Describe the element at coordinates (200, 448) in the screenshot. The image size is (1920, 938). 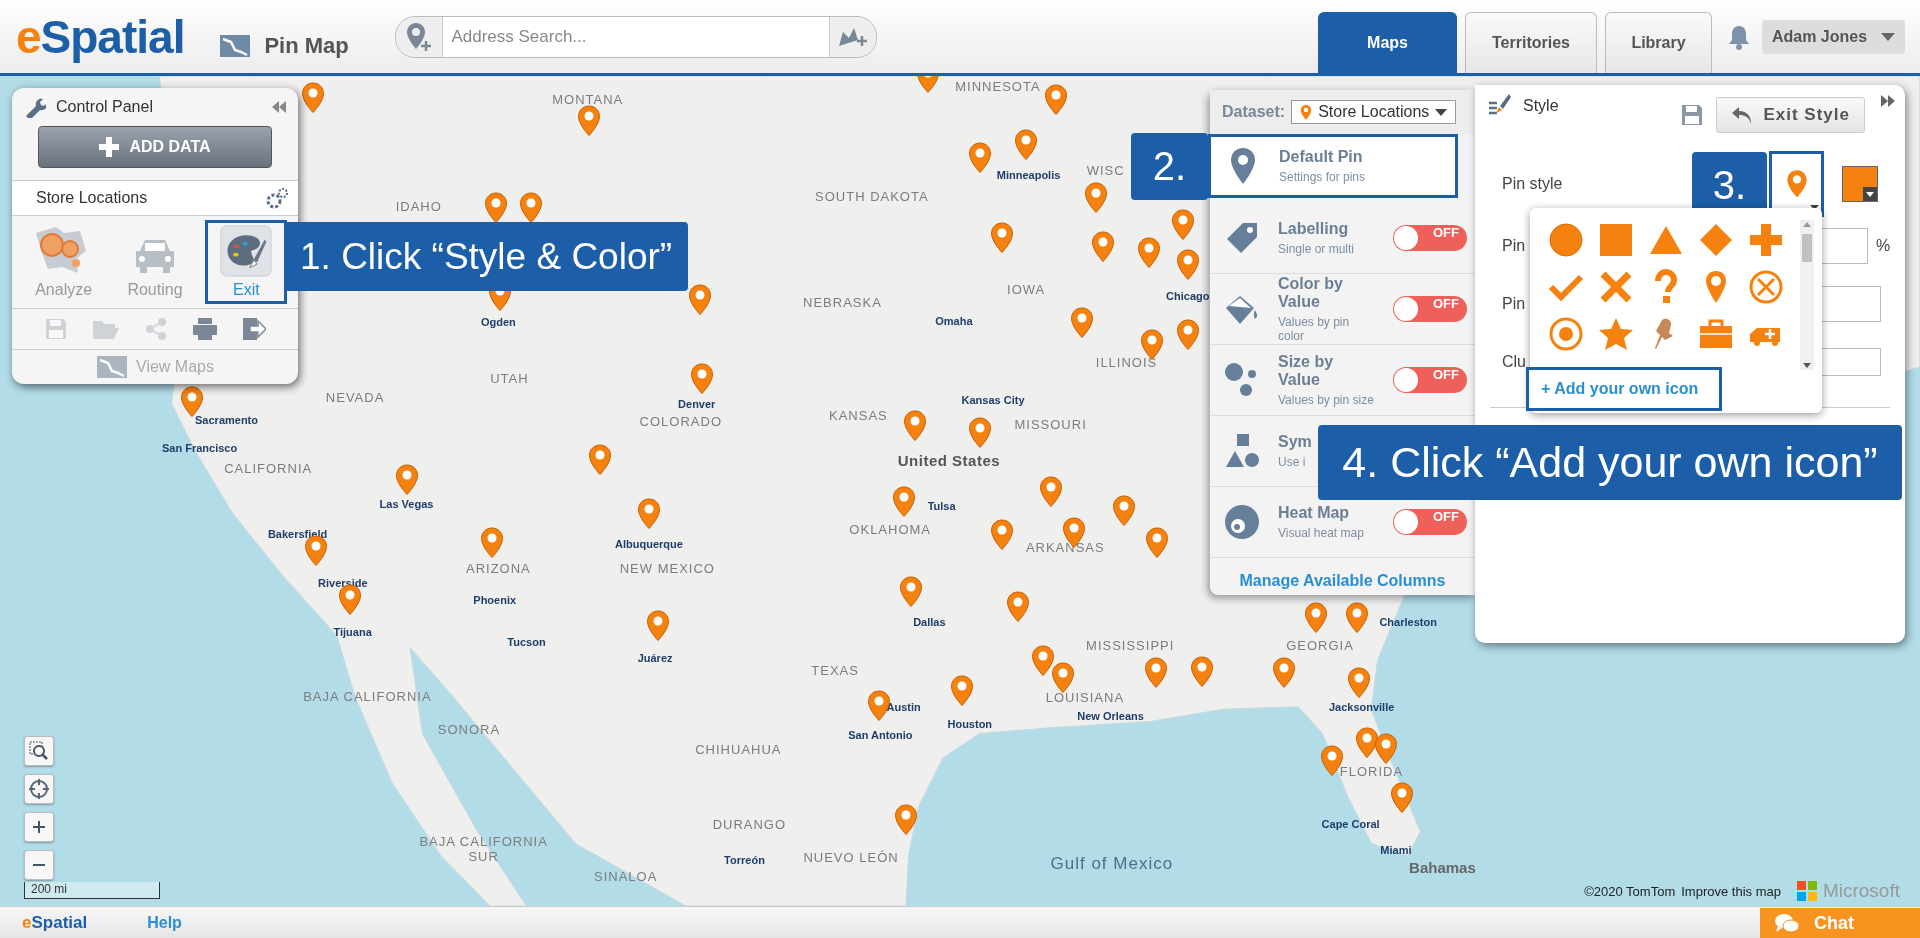
I see `map-label: San Francisco` at that location.